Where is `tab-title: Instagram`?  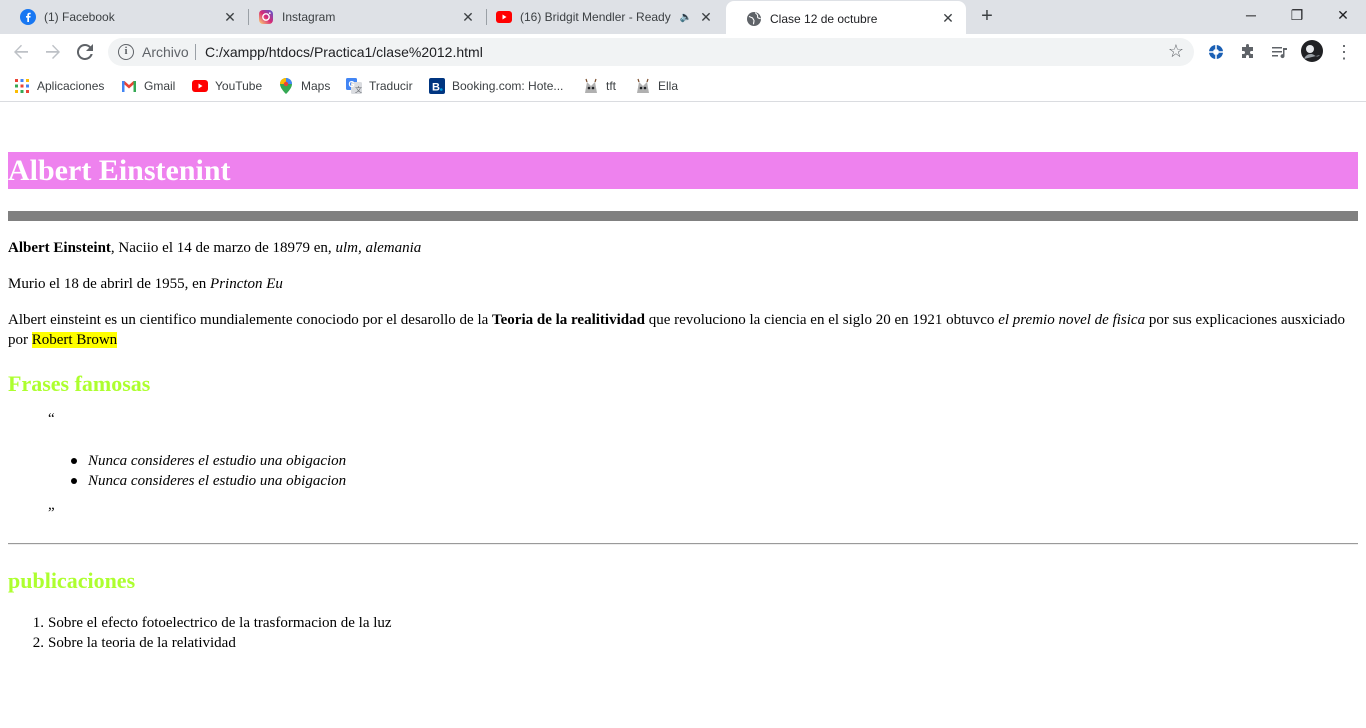 tab-title: Instagram is located at coordinates (309, 17).